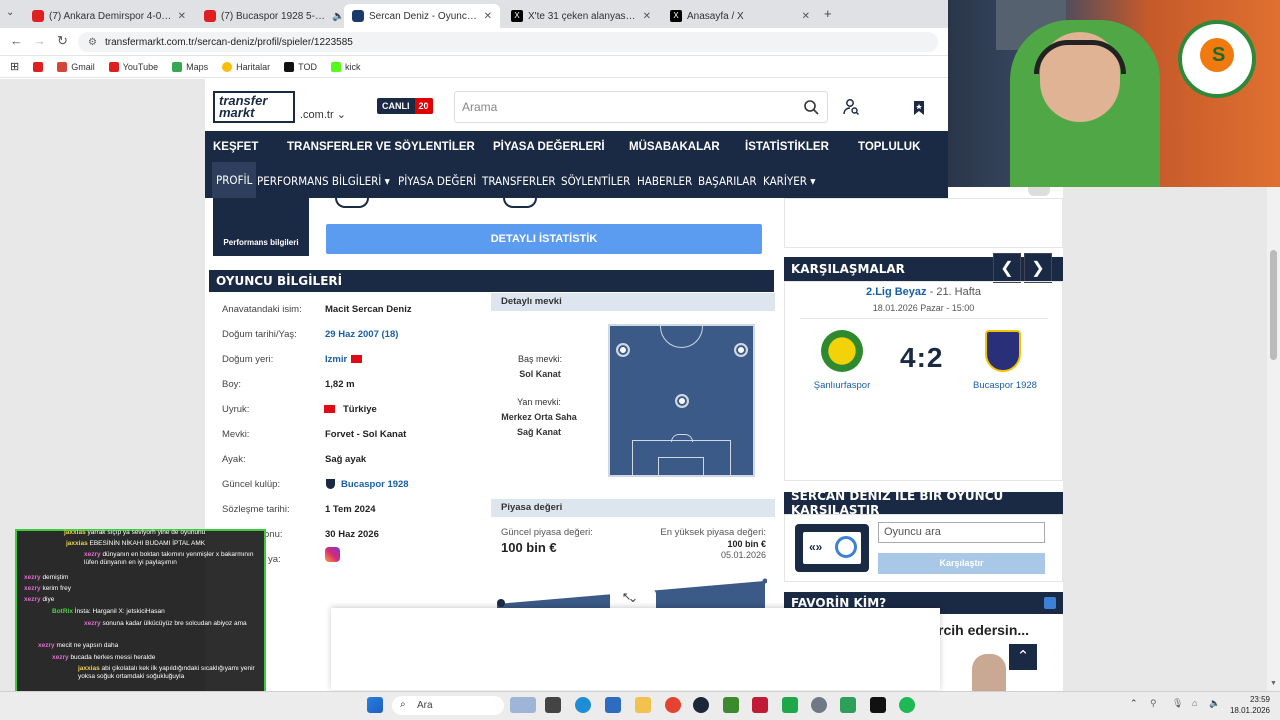  Describe the element at coordinates (789, 181) in the screenshot. I see `subnav-kariyer: KARİYER ▾` at that location.